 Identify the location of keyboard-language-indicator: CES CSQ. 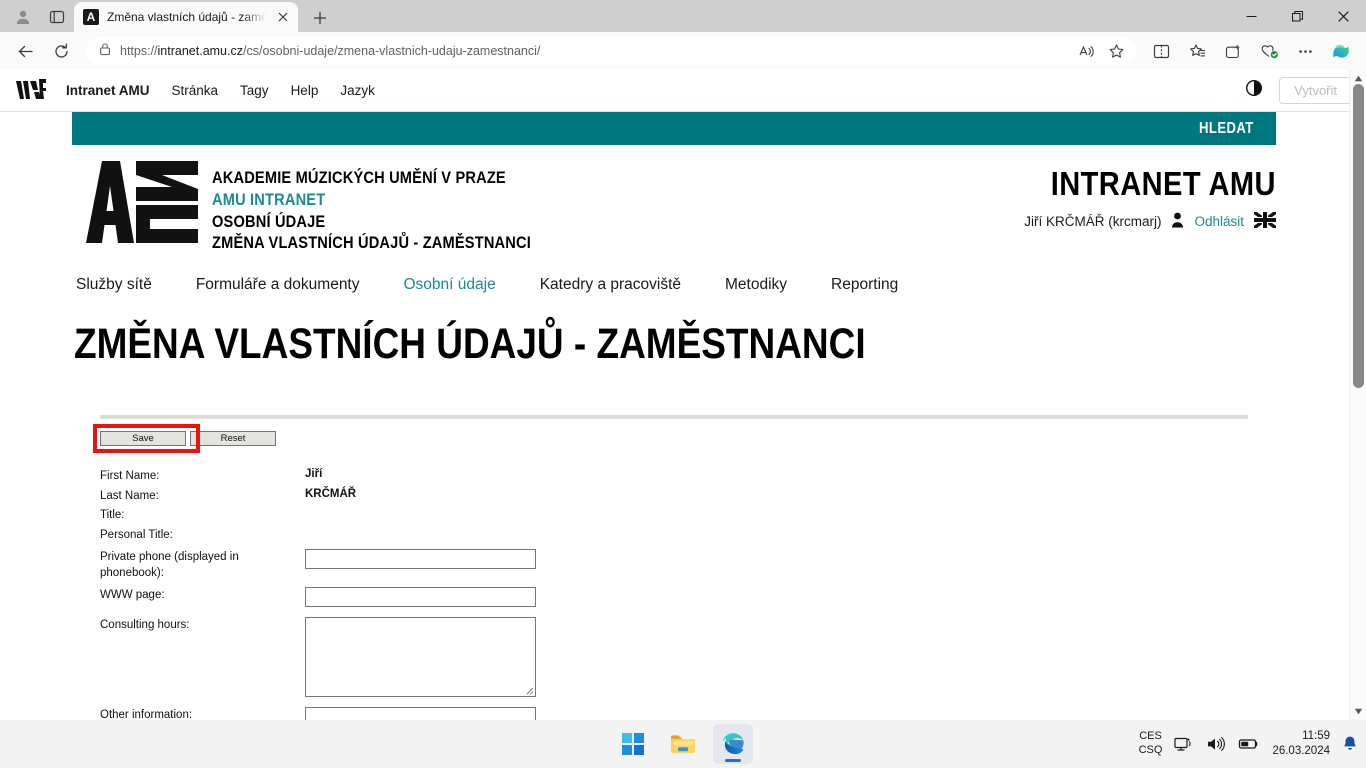
(1151, 744).